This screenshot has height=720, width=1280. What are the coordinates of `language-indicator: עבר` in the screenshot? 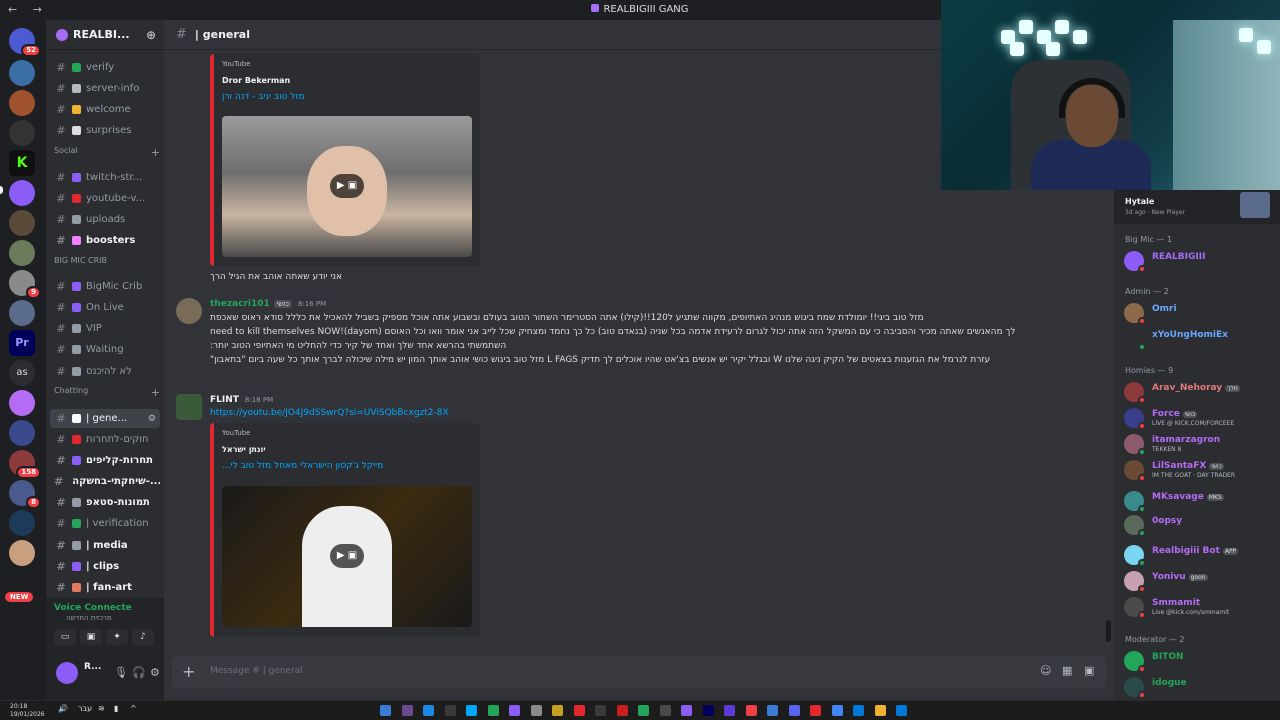 It's located at (85, 708).